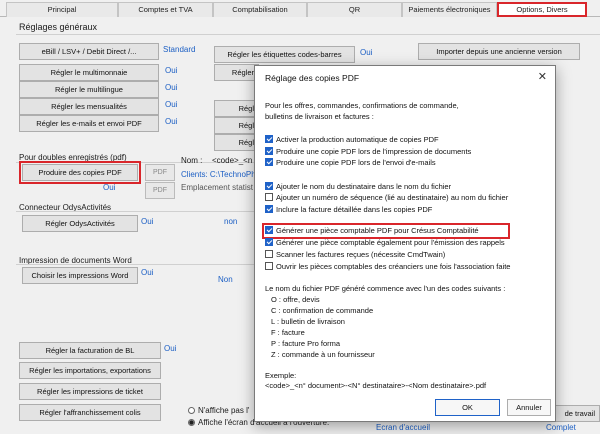  What do you see at coordinates (179, 49) in the screenshot?
I see `ebill-value: Standard` at bounding box center [179, 49].